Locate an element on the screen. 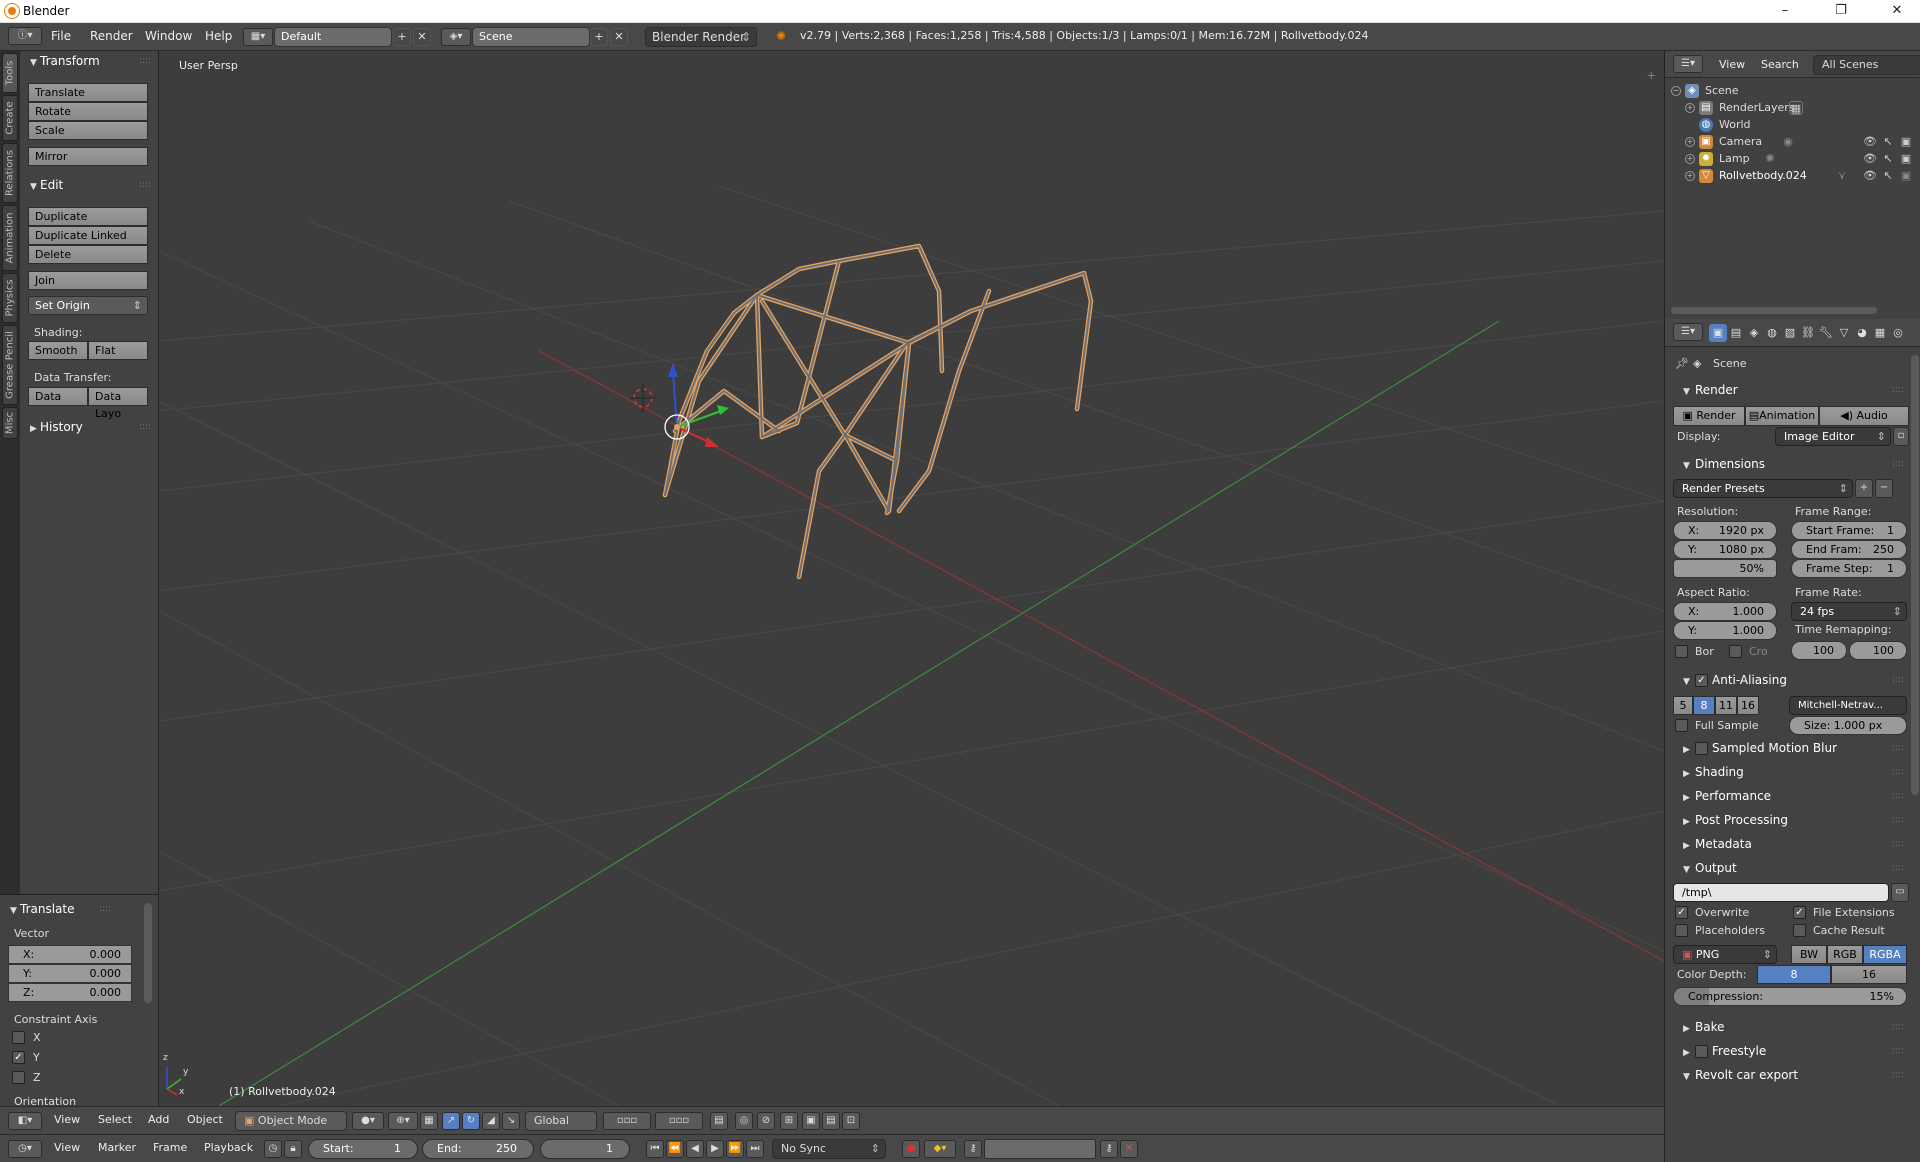  aa-samples-16: 16 is located at coordinates (1748, 705).